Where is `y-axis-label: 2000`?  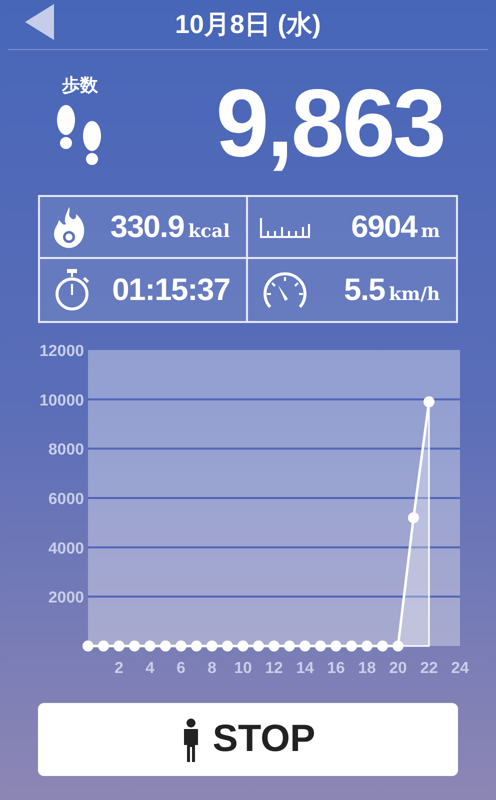
y-axis-label: 2000 is located at coordinates (66, 598).